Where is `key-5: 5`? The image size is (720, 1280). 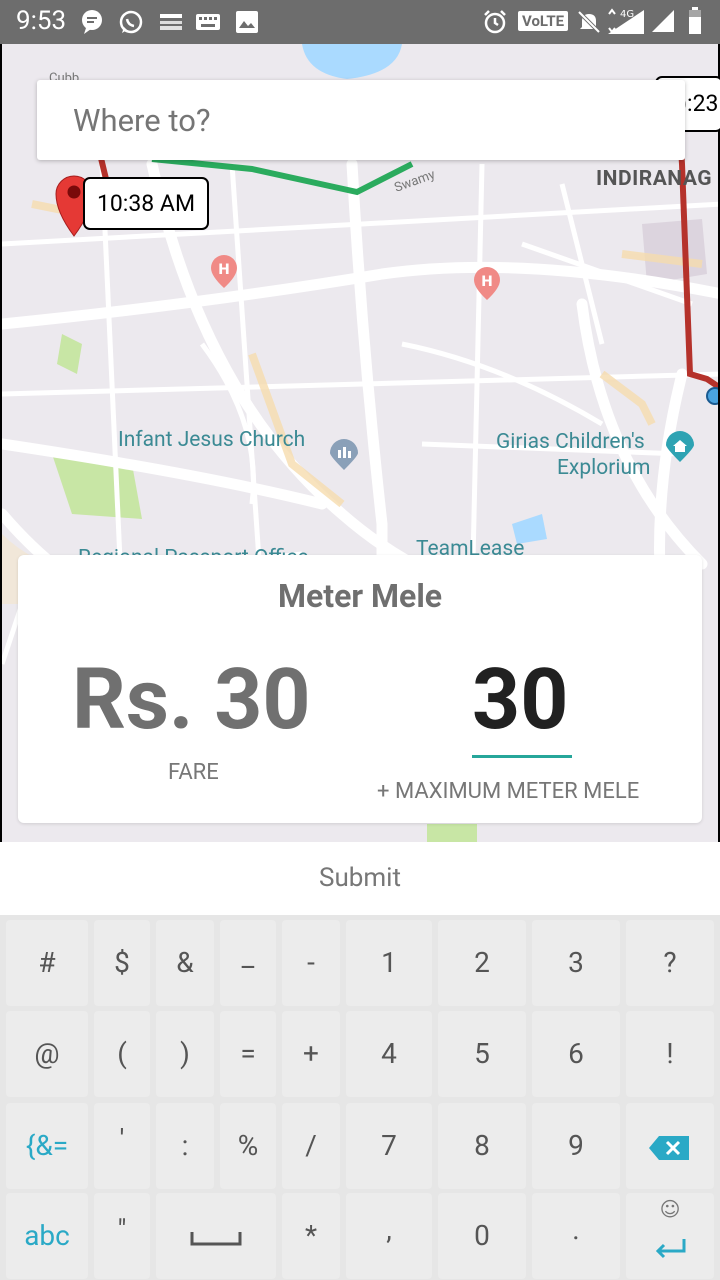
key-5: 5 is located at coordinates (482, 1054).